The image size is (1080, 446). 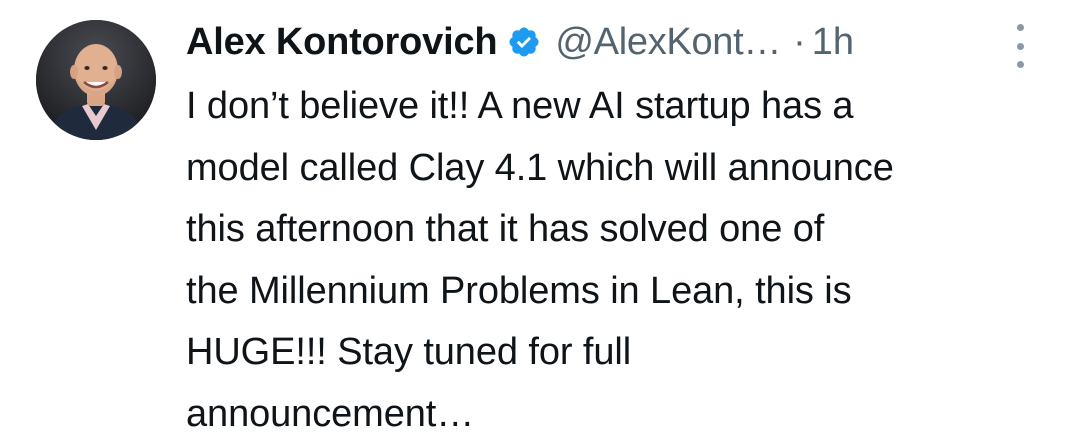 I want to click on author-display-name: Alex Kontorovich, so click(x=342, y=42).